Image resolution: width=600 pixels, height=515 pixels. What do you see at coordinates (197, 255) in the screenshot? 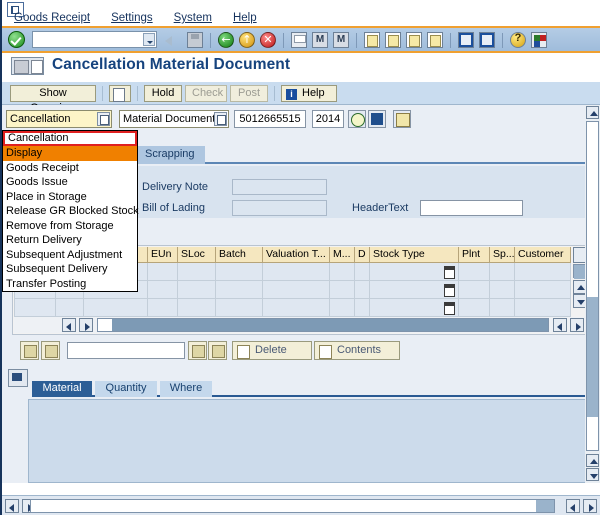
I see `th-sloc: SLoc` at bounding box center [197, 255].